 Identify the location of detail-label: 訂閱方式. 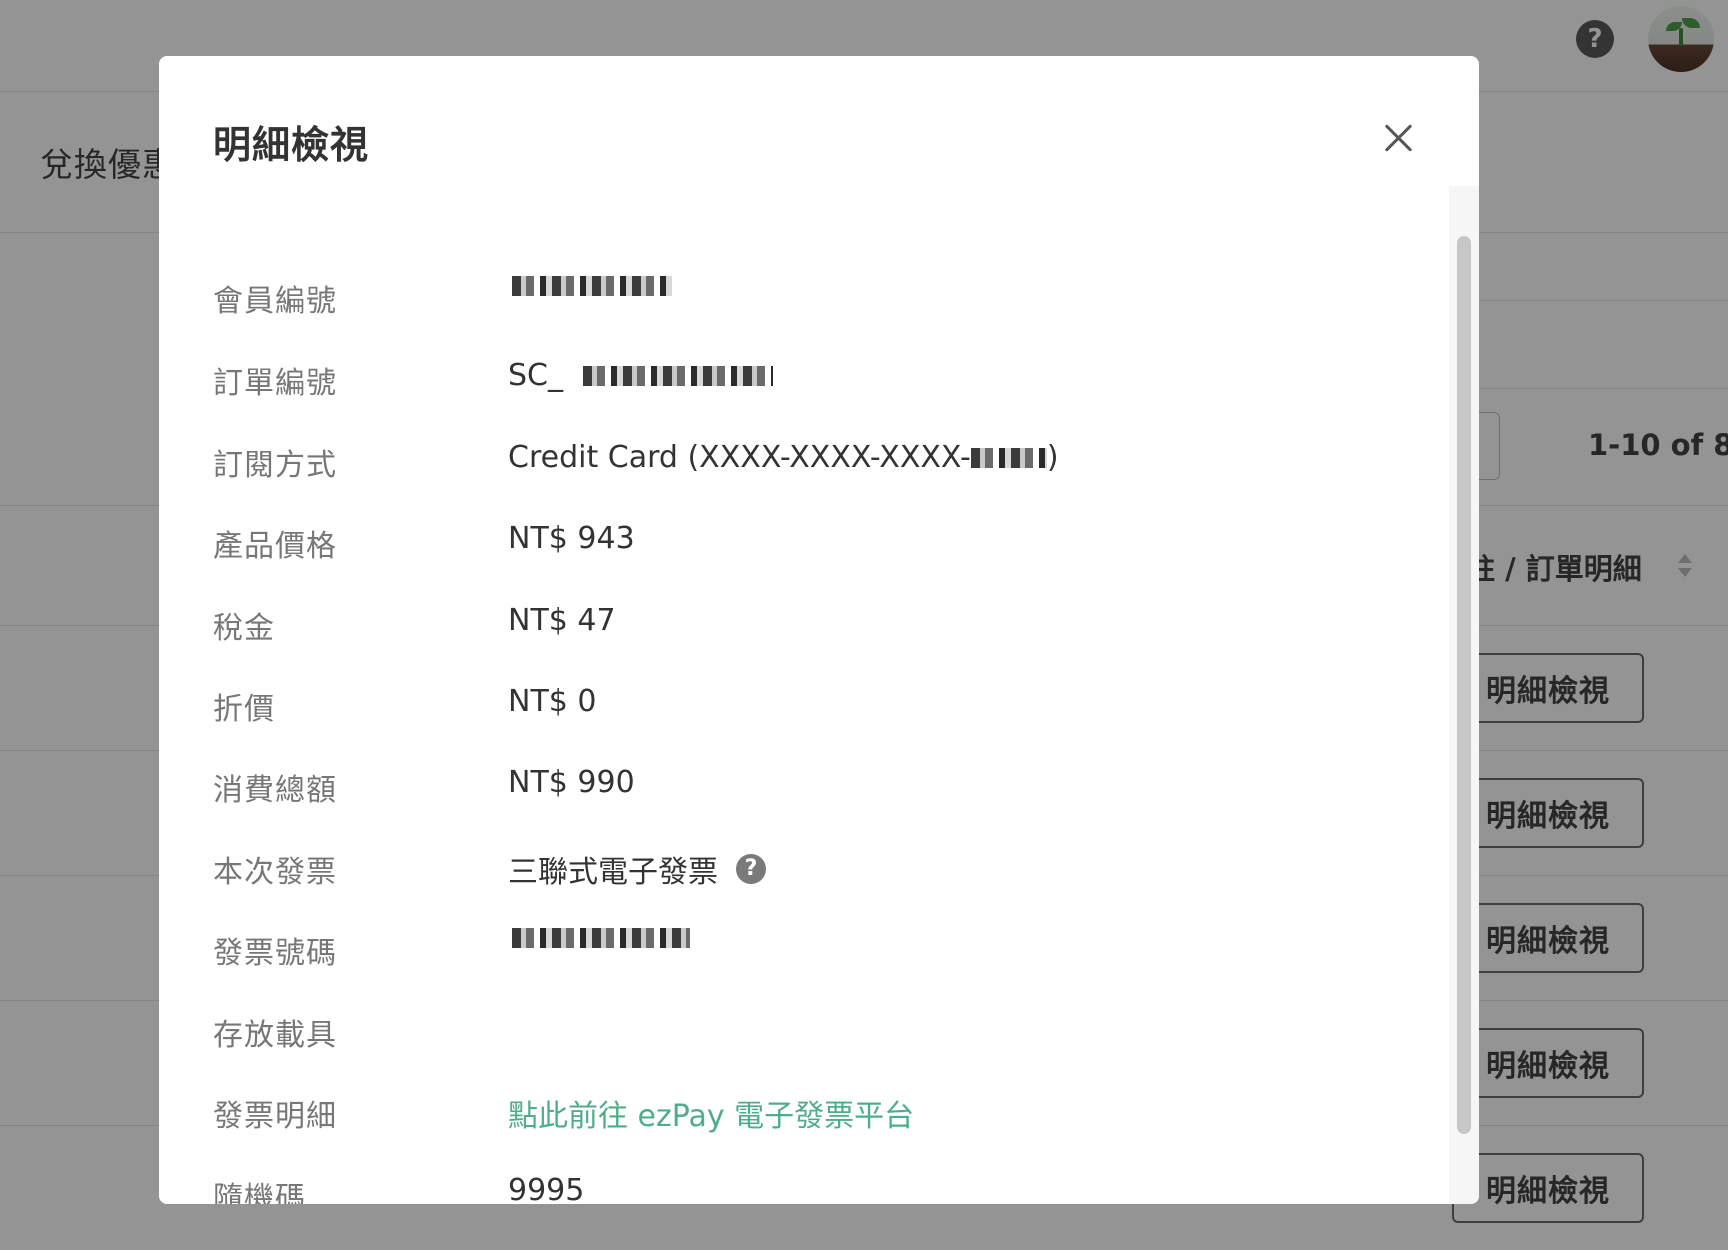
(275, 465).